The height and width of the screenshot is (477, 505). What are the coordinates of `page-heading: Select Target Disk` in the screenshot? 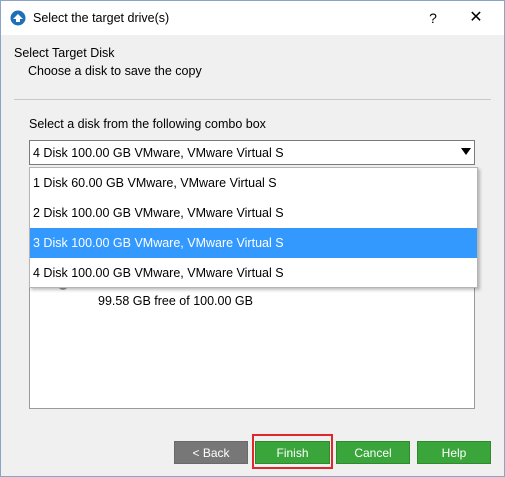 It's located at (64, 53).